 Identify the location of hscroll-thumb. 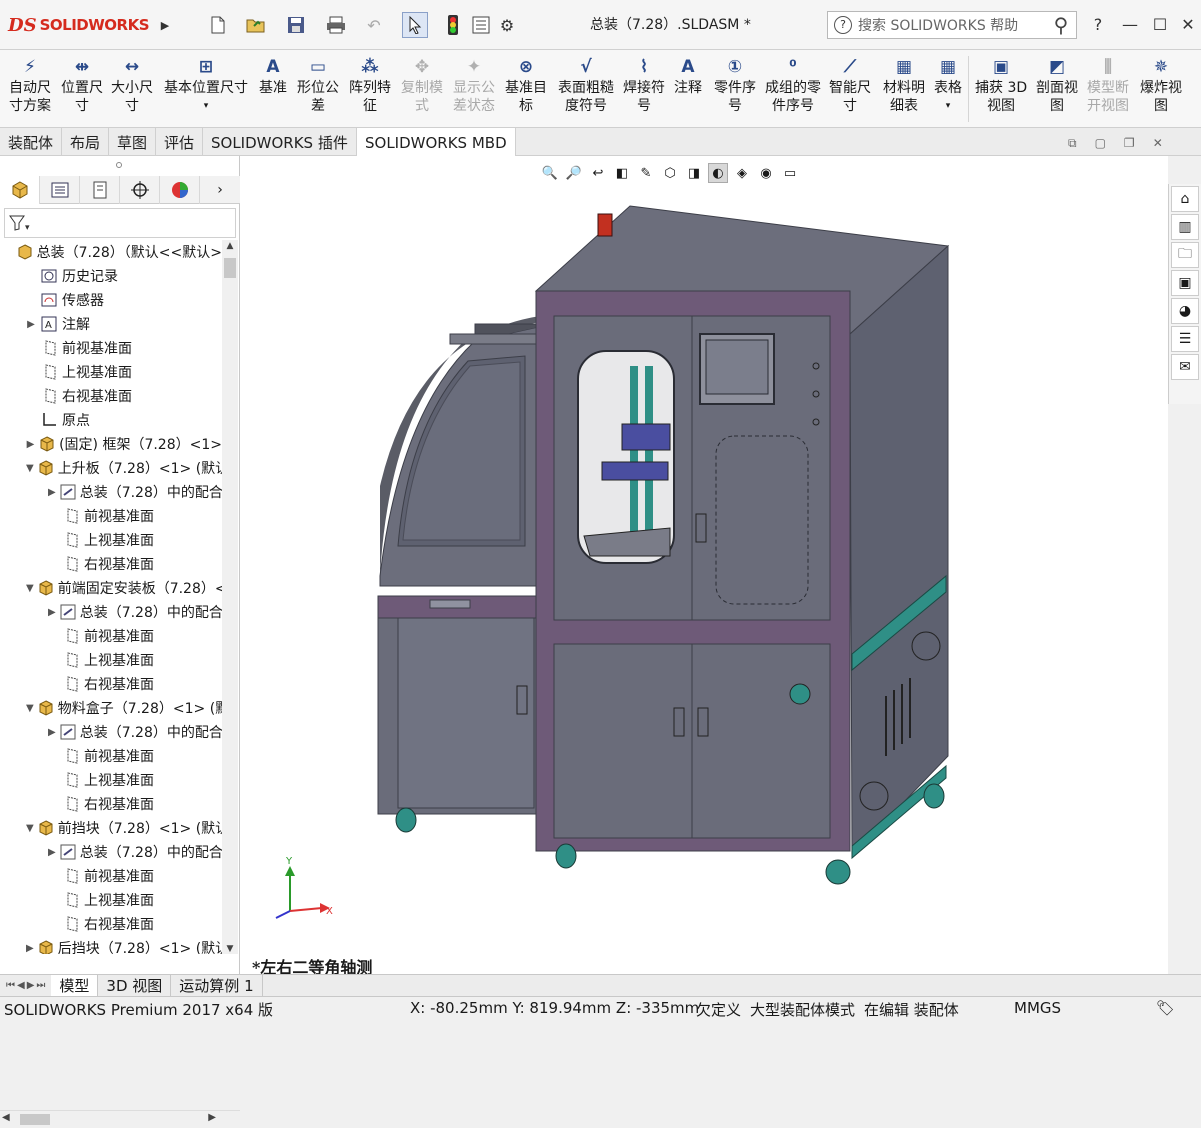
(35, 1119).